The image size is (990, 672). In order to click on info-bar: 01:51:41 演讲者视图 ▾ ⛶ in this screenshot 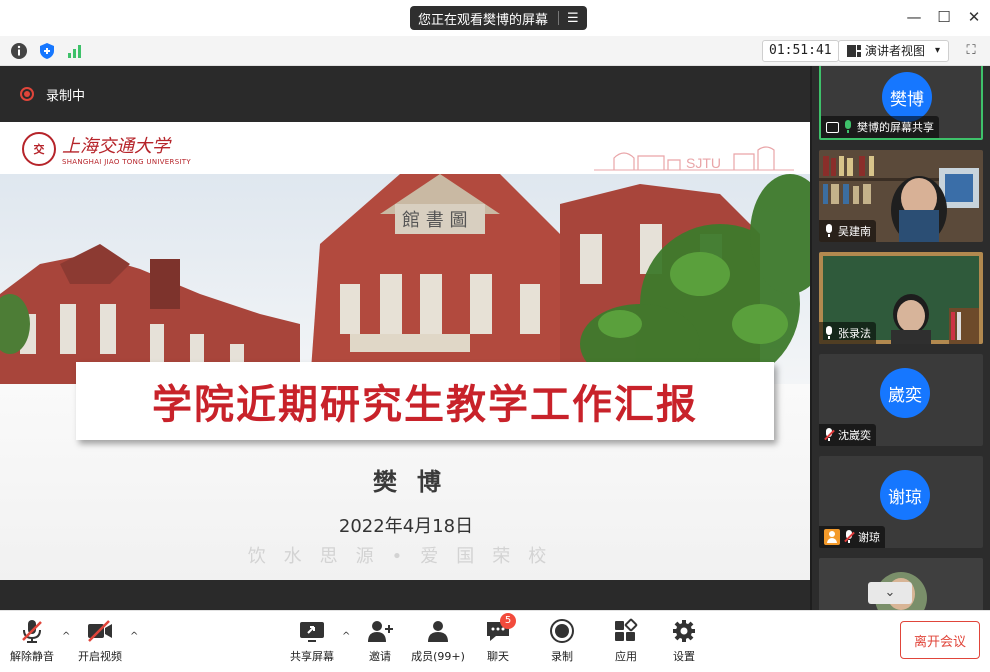, I will do `click(495, 51)`.